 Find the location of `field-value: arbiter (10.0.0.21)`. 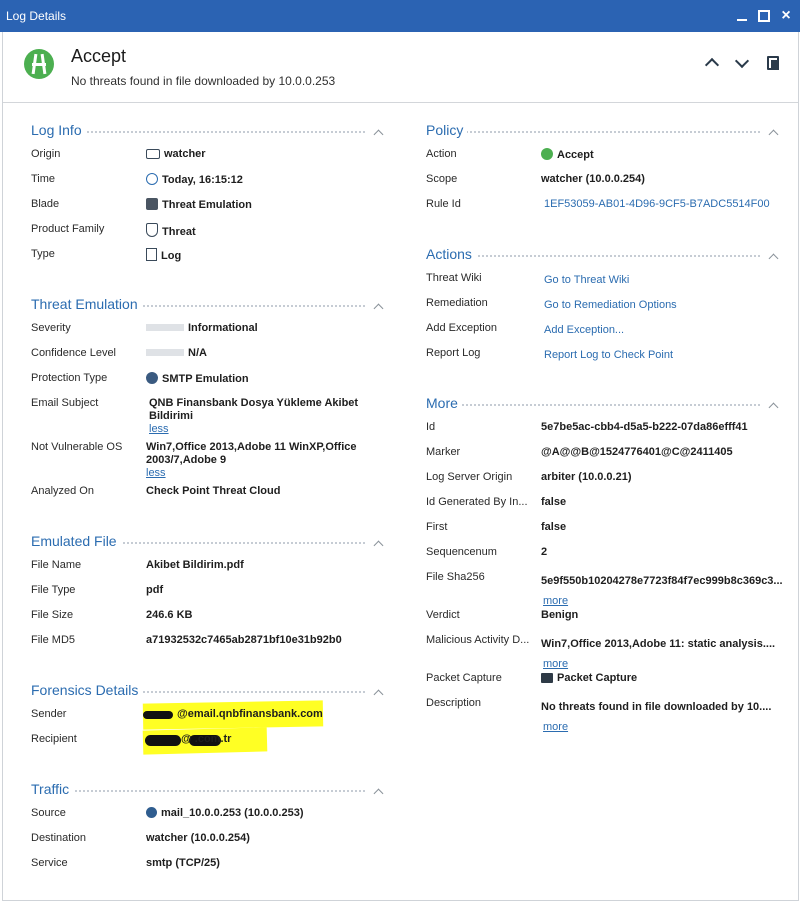

field-value: arbiter (10.0.0.21) is located at coordinates (586, 477).